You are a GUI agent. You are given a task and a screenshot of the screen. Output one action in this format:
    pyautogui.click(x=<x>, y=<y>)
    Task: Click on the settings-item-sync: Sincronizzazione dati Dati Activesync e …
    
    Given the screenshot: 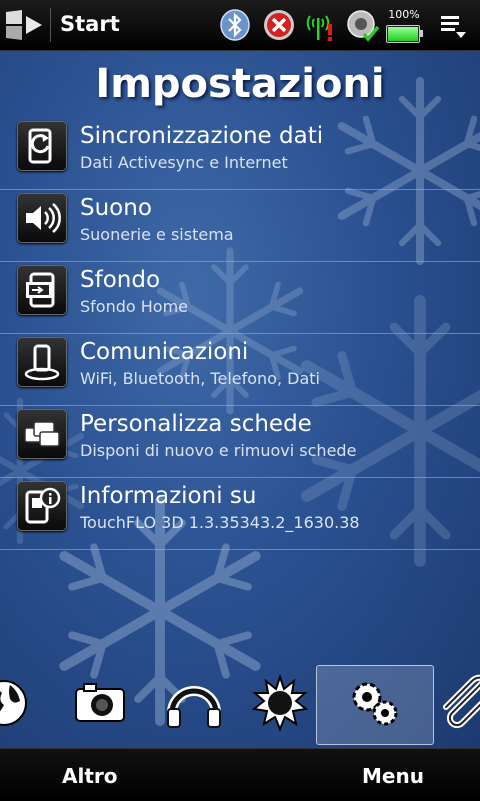 What is the action you would take?
    pyautogui.click(x=240, y=154)
    